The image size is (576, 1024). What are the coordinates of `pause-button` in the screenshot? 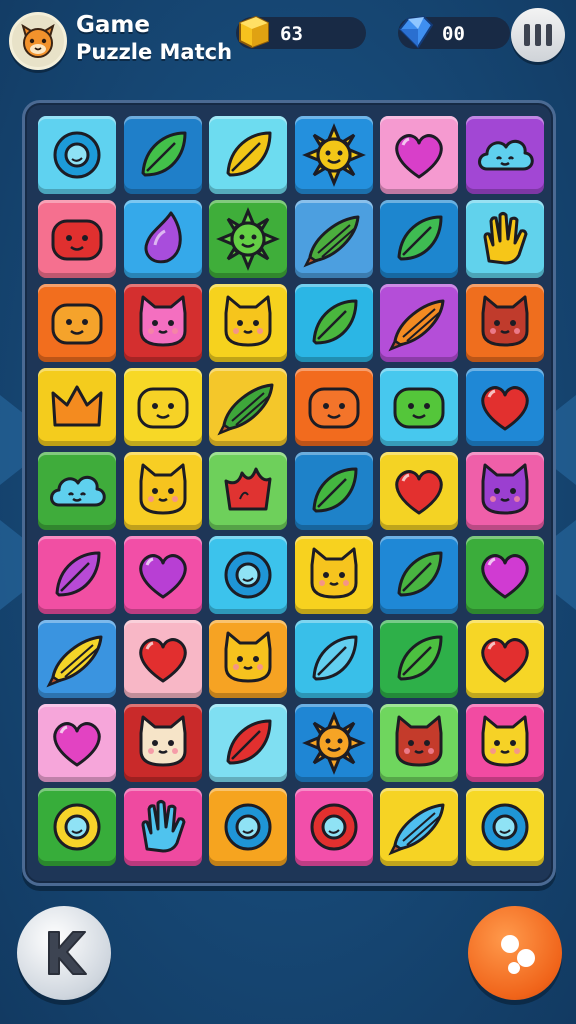 It's located at (538, 35).